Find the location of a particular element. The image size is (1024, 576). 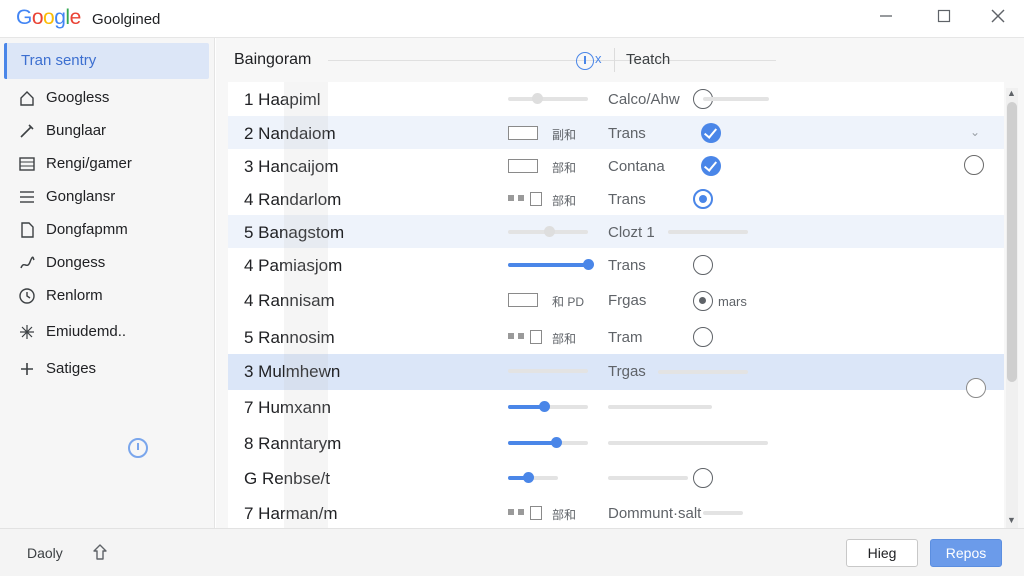

row-status: Trgas is located at coordinates (627, 371).